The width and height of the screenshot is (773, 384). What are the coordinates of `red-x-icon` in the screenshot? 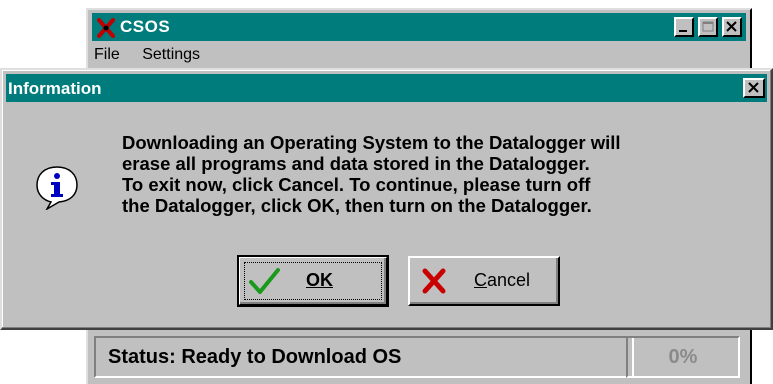 It's located at (434, 281).